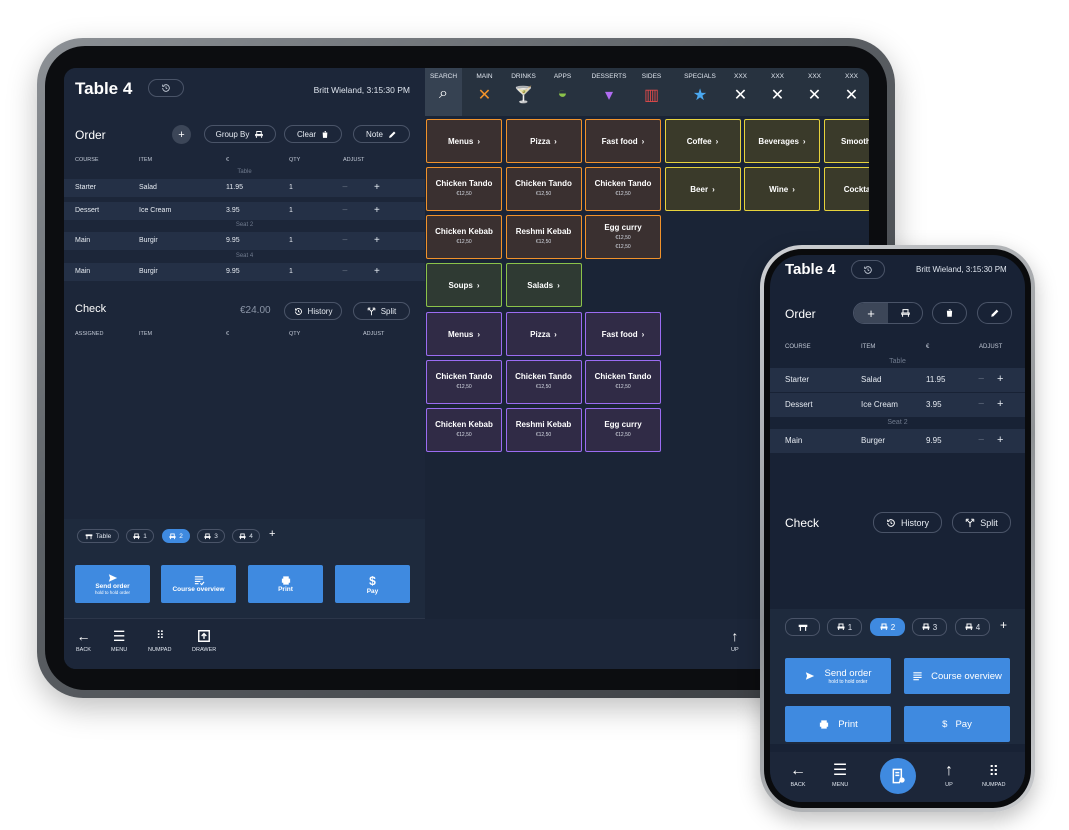 The height and width of the screenshot is (830, 1069). What do you see at coordinates (443, 92) in the screenshot?
I see `cat-search: SEARCH ⌕` at bounding box center [443, 92].